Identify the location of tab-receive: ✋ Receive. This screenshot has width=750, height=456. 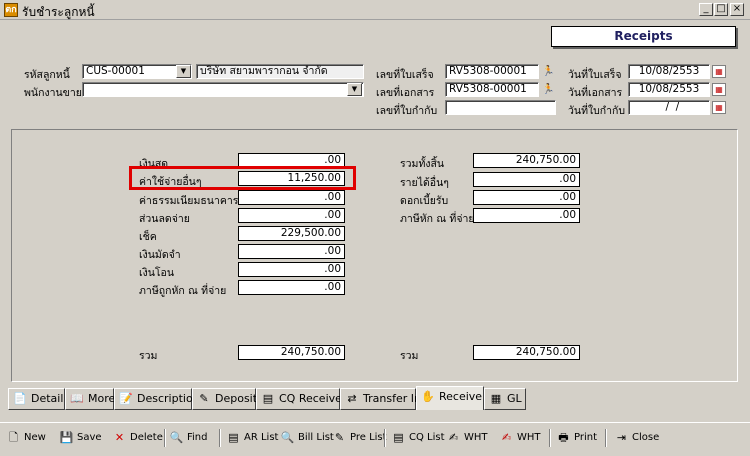
(450, 398).